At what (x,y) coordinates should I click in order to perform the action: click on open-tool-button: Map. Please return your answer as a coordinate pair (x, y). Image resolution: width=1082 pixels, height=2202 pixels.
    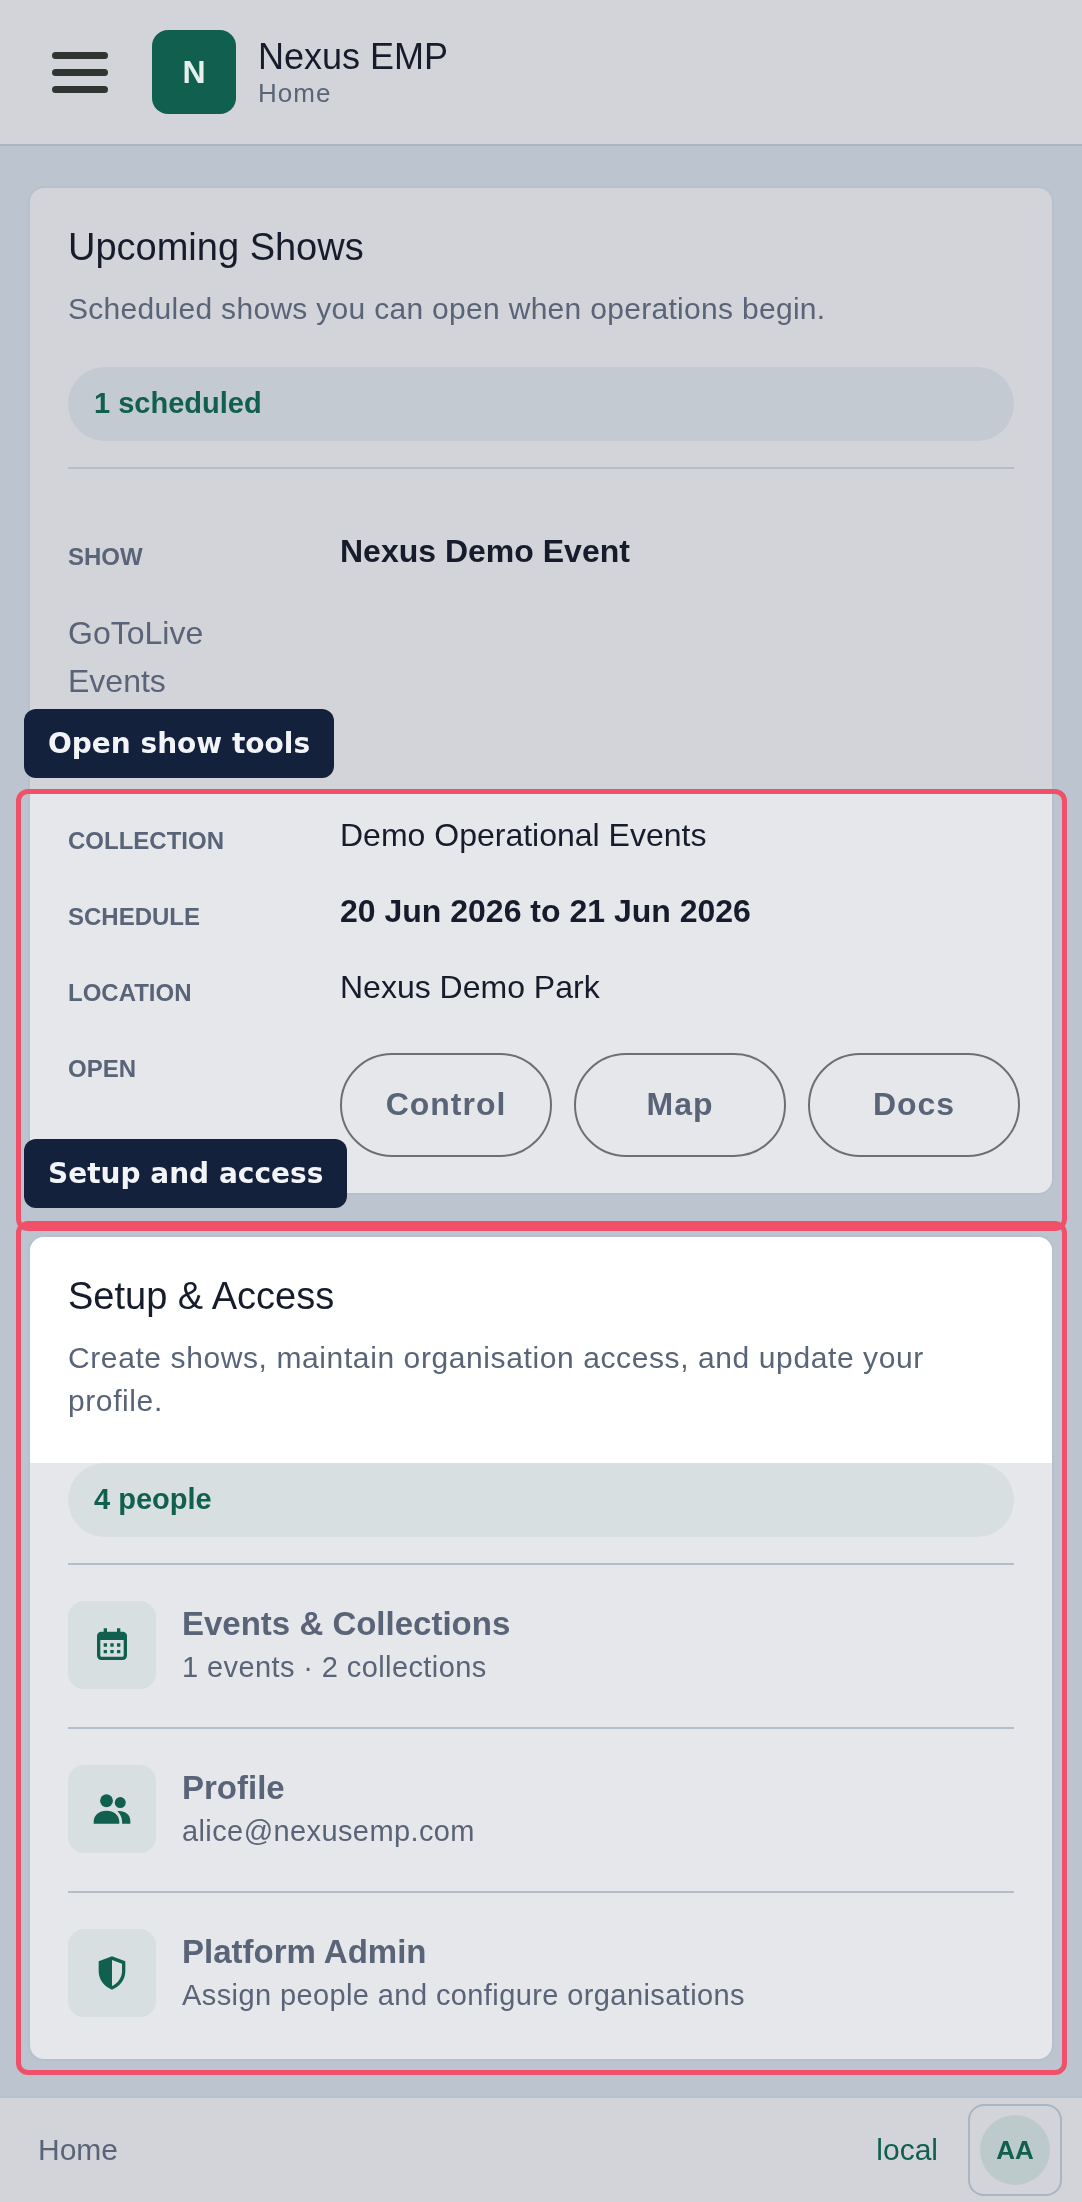
    Looking at the image, I should click on (680, 1104).